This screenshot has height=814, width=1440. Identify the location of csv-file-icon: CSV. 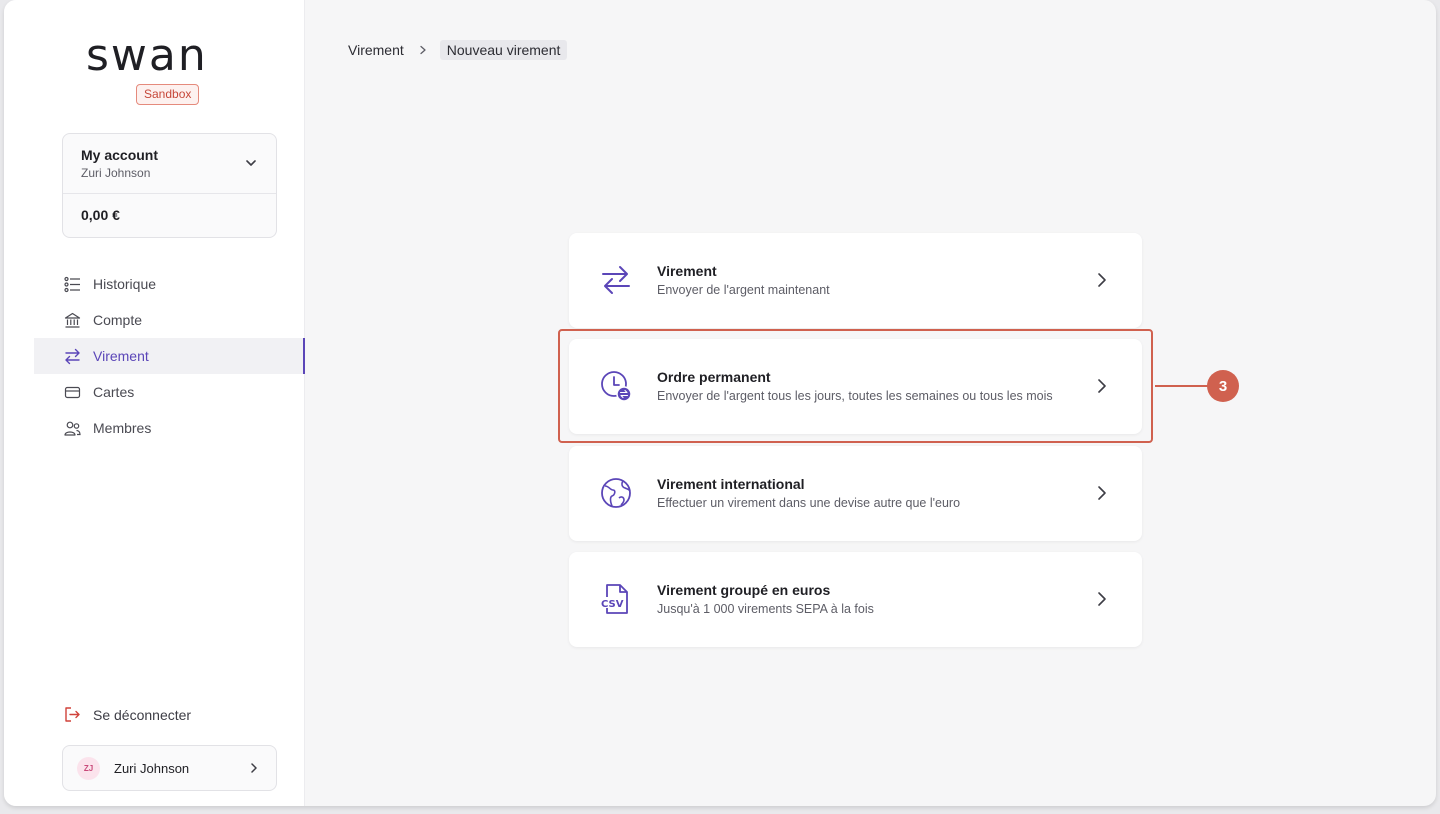
(614, 599).